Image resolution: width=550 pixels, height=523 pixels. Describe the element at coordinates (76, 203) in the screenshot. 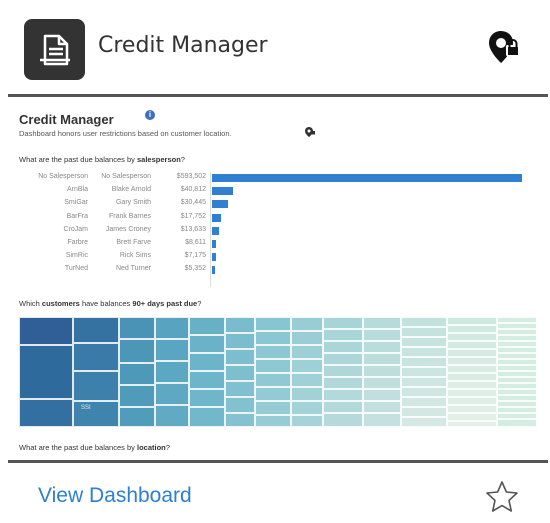

I see `salesperson-id: SmiGar` at that location.